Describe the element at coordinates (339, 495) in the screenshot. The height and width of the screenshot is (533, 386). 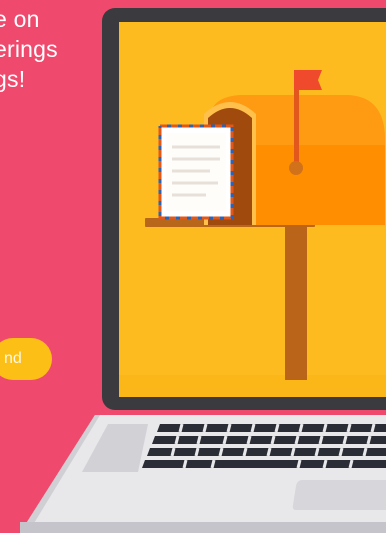
I see `trackpad` at that location.